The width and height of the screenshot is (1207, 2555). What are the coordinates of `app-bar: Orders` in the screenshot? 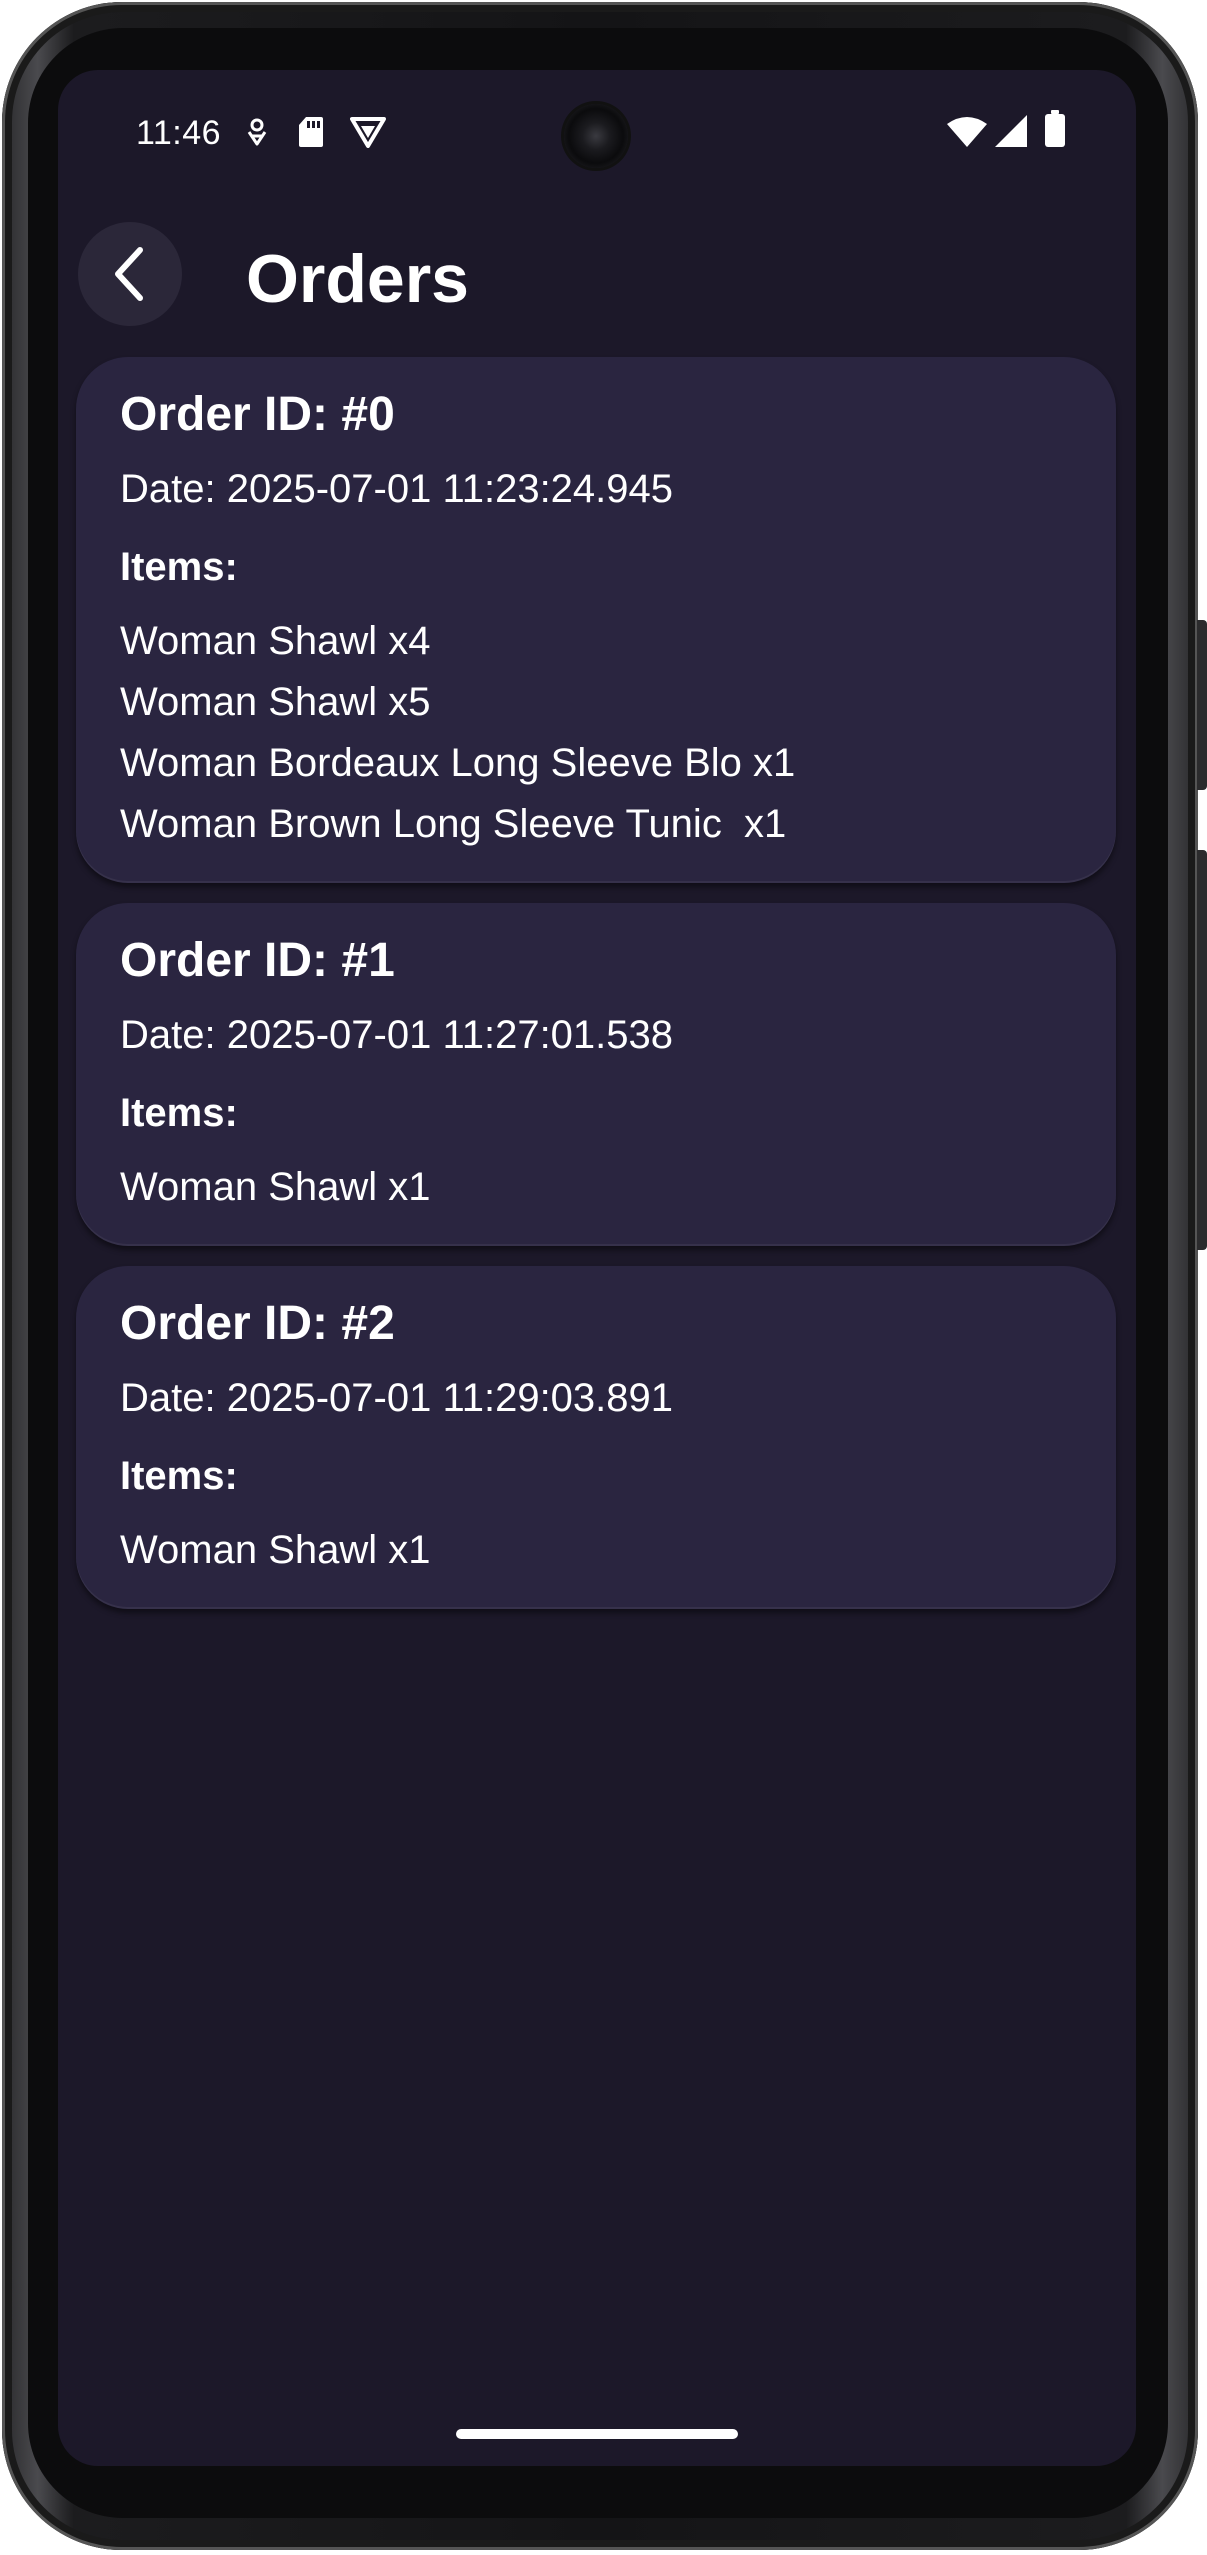 It's located at (597, 280).